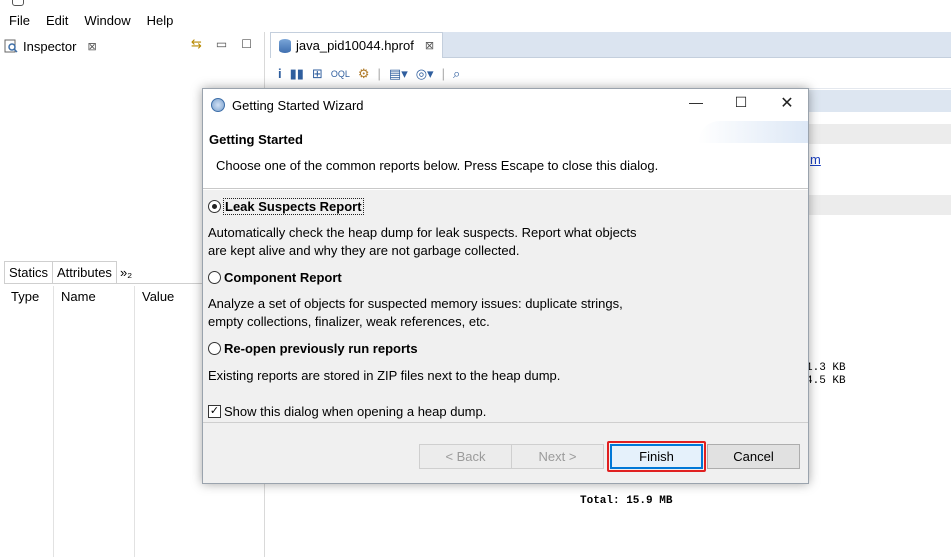 This screenshot has height=557, width=951. Describe the element at coordinates (505, 105) in the screenshot. I see `dialog-titlebar: Getting Started Wizard — ☐ ✕` at that location.